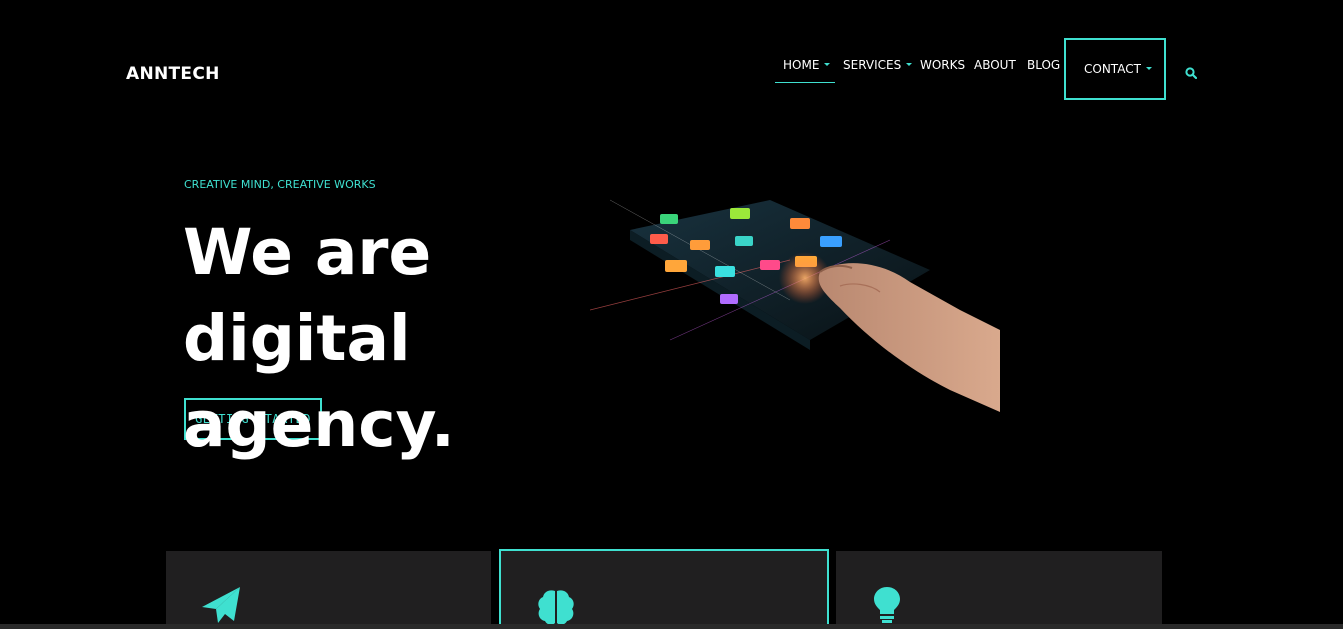  I want to click on nav-item-services-label: SERVICES, so click(872, 65).